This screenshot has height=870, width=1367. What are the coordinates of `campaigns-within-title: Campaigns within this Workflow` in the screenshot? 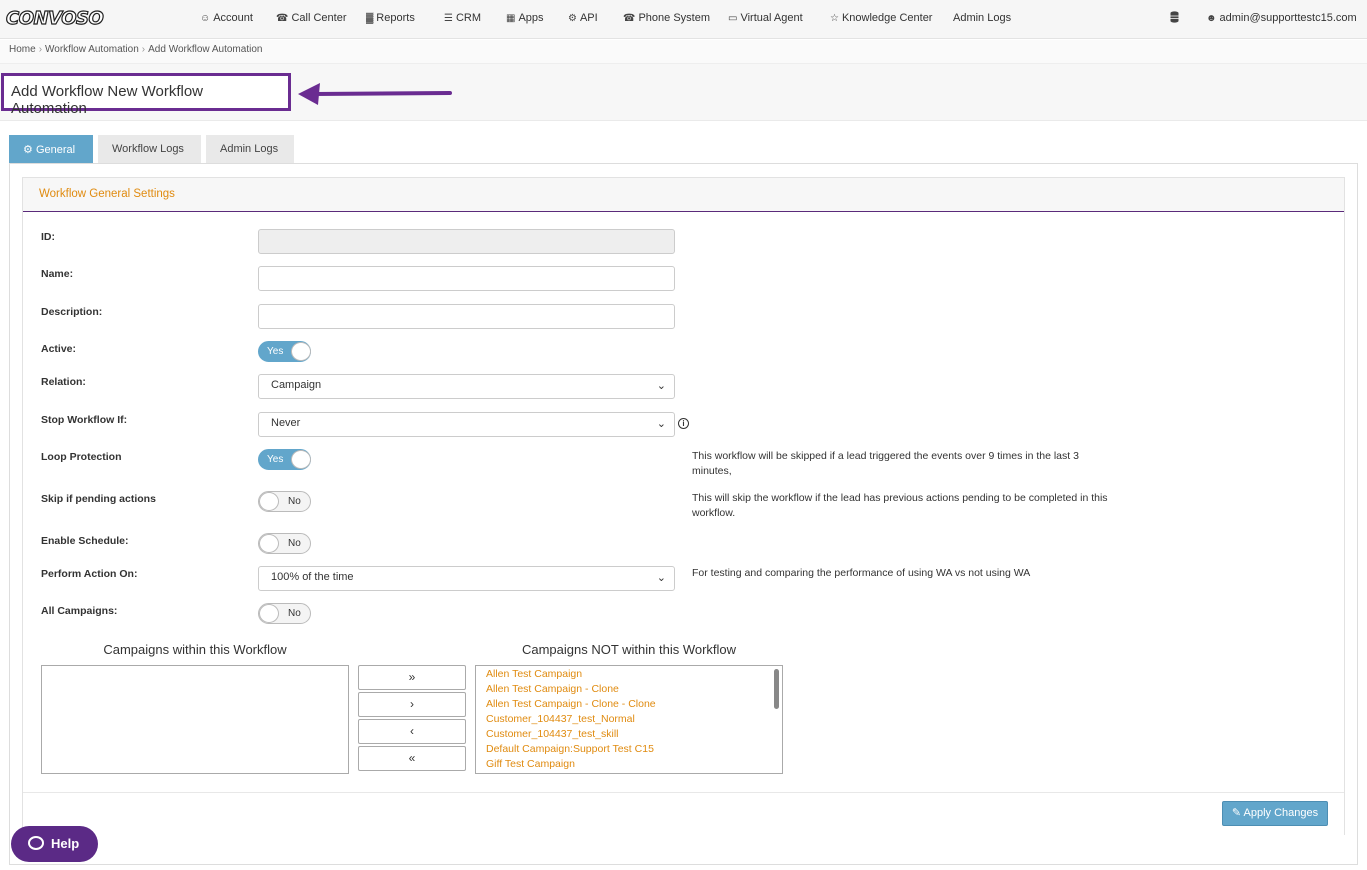 It's located at (195, 649).